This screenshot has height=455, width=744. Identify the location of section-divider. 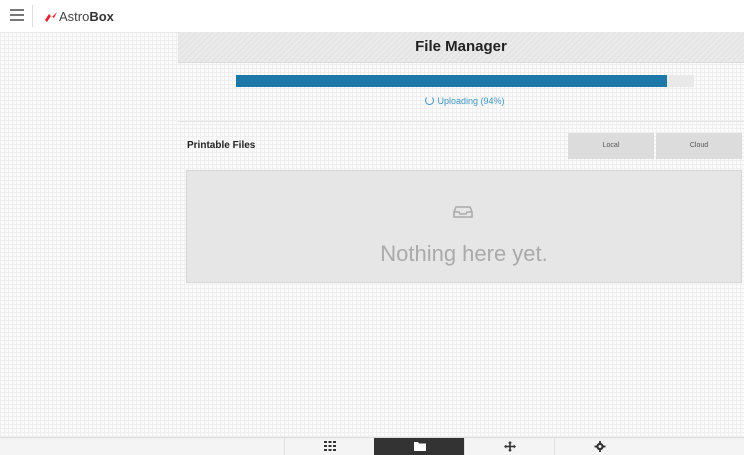
(461, 121).